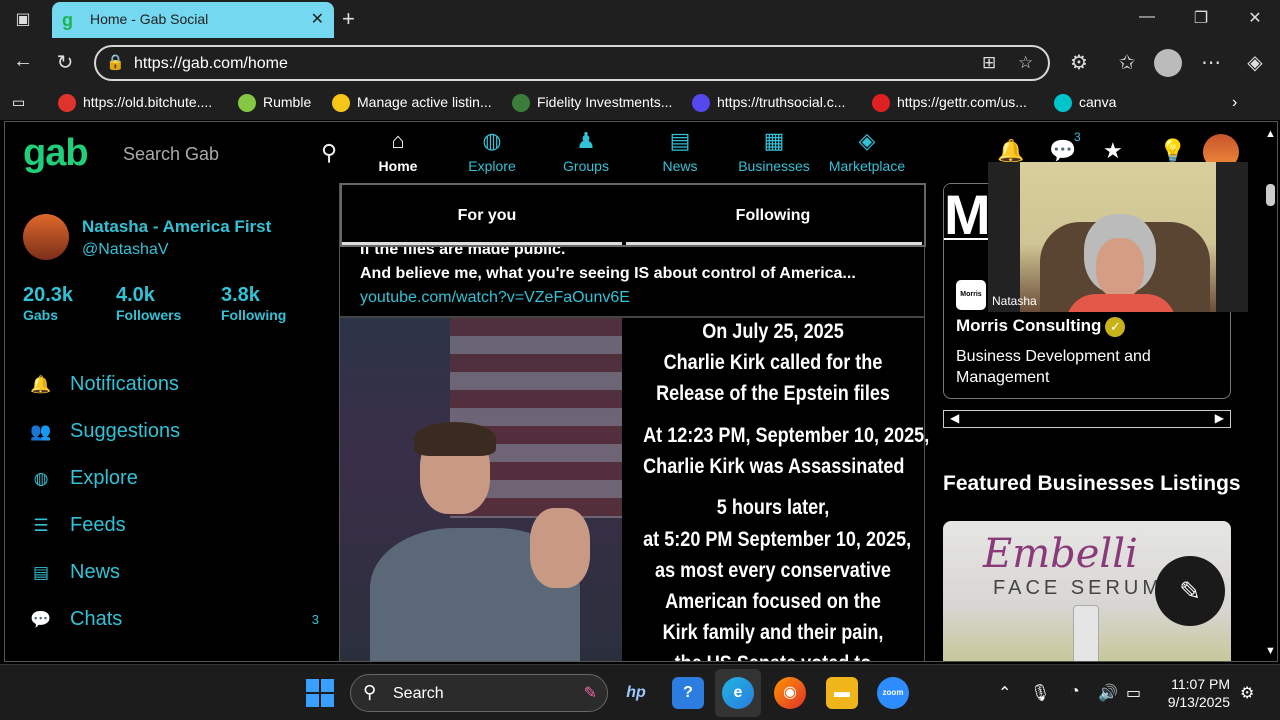 The height and width of the screenshot is (720, 1280). I want to click on tab-underline, so click(774, 243).